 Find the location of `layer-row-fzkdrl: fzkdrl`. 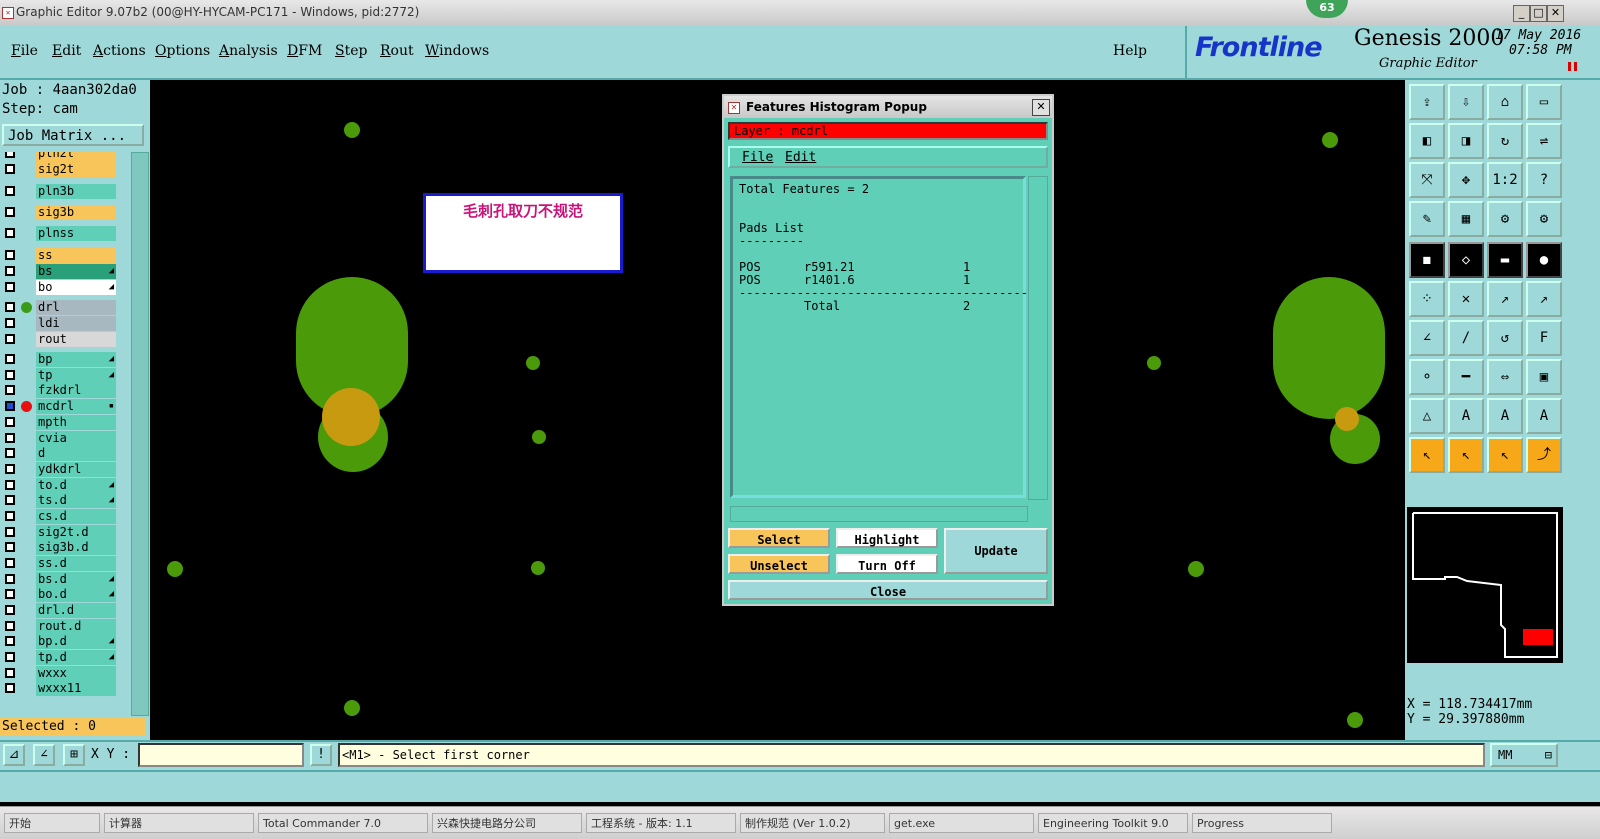

layer-row-fzkdrl: fzkdrl is located at coordinates (61, 390).